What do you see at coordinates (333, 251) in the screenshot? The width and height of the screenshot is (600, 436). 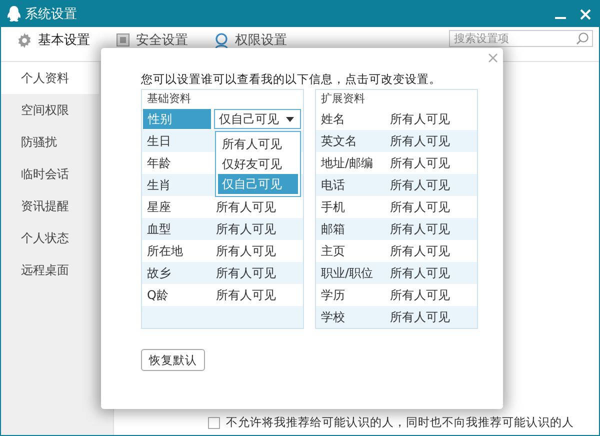 I see `field-label: 主页` at bounding box center [333, 251].